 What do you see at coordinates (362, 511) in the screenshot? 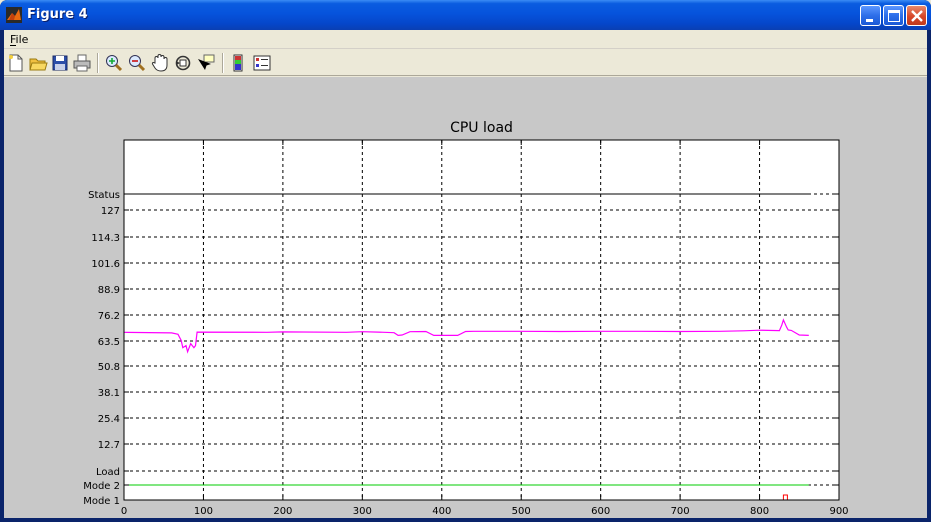
I see `x-tick-label: 300` at bounding box center [362, 511].